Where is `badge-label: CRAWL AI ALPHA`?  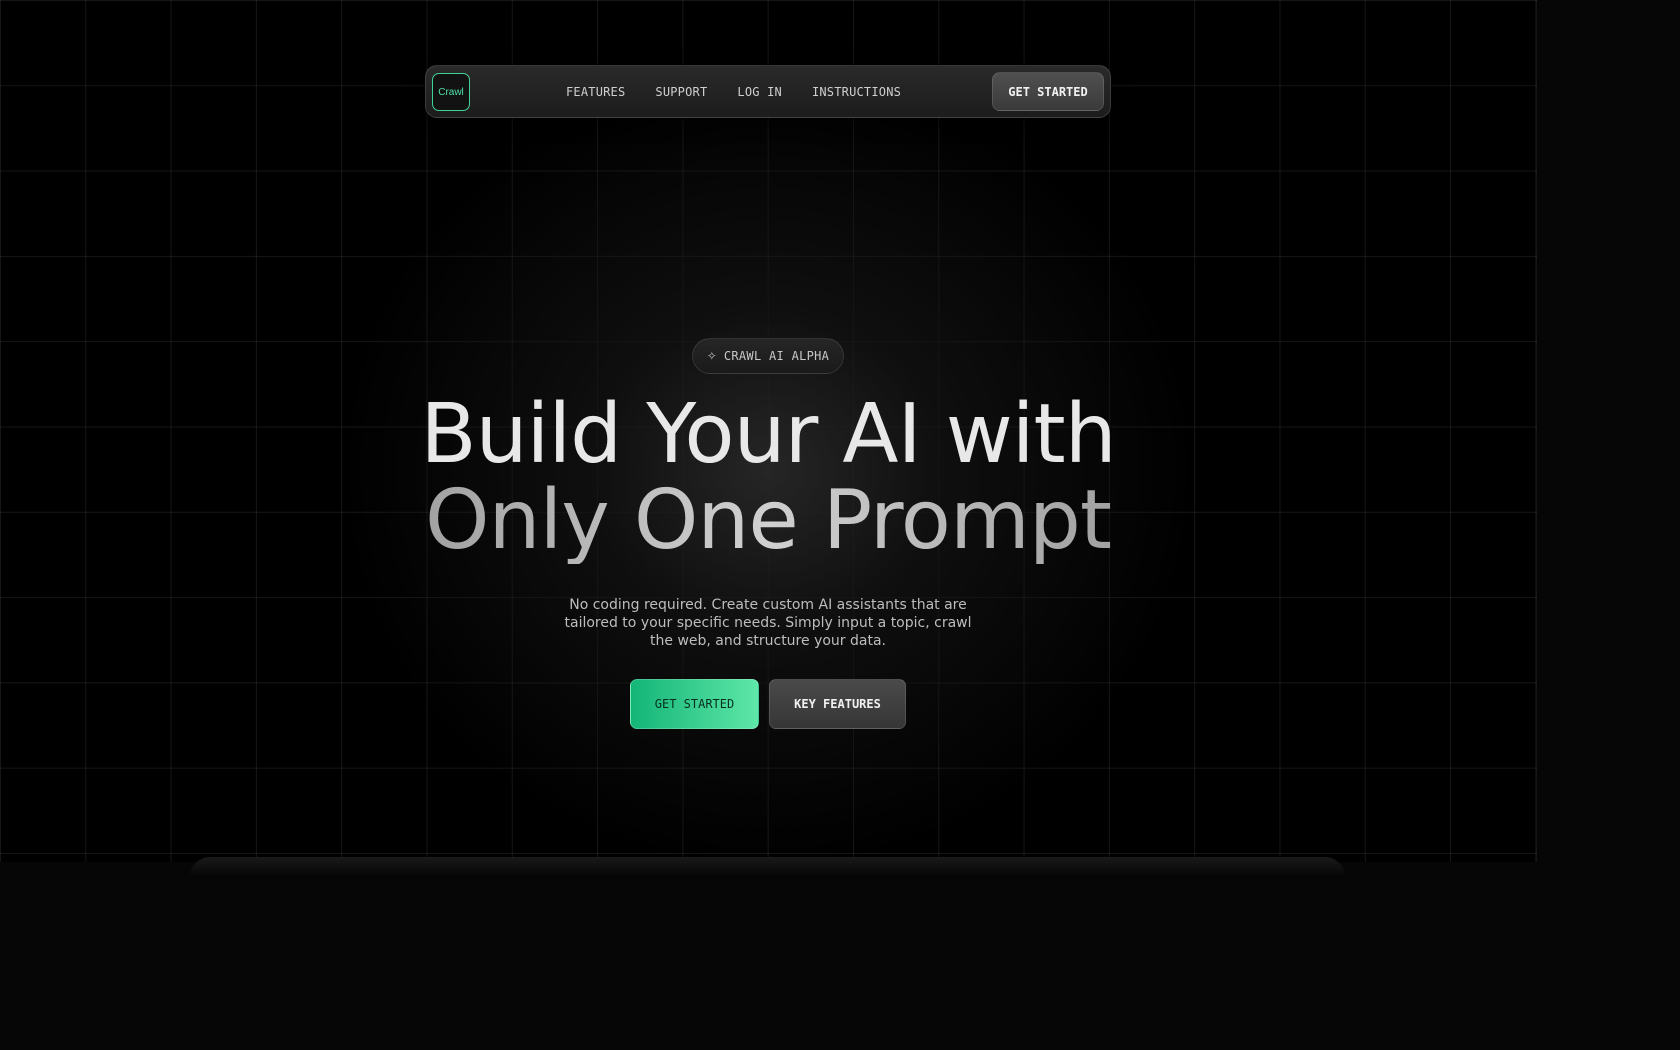 badge-label: CRAWL AI ALPHA is located at coordinates (776, 356).